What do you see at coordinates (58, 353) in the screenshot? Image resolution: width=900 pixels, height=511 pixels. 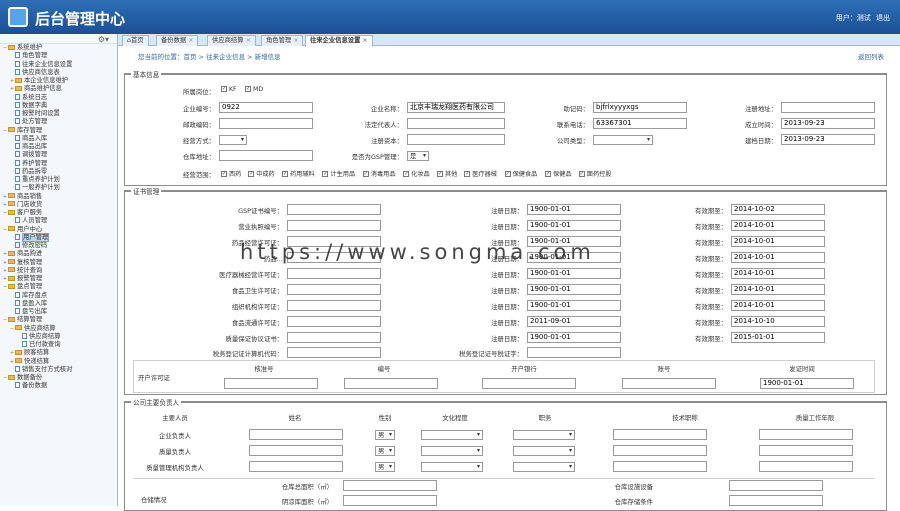 I see `sidebar-item: + 顾客结算` at bounding box center [58, 353].